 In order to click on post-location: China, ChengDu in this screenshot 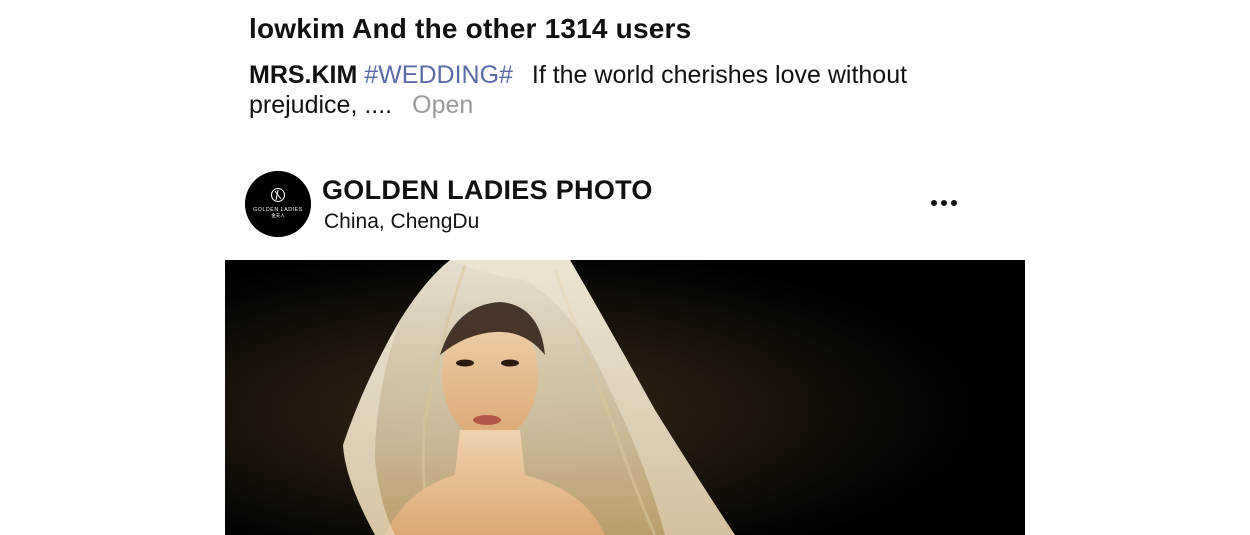, I will do `click(401, 222)`.